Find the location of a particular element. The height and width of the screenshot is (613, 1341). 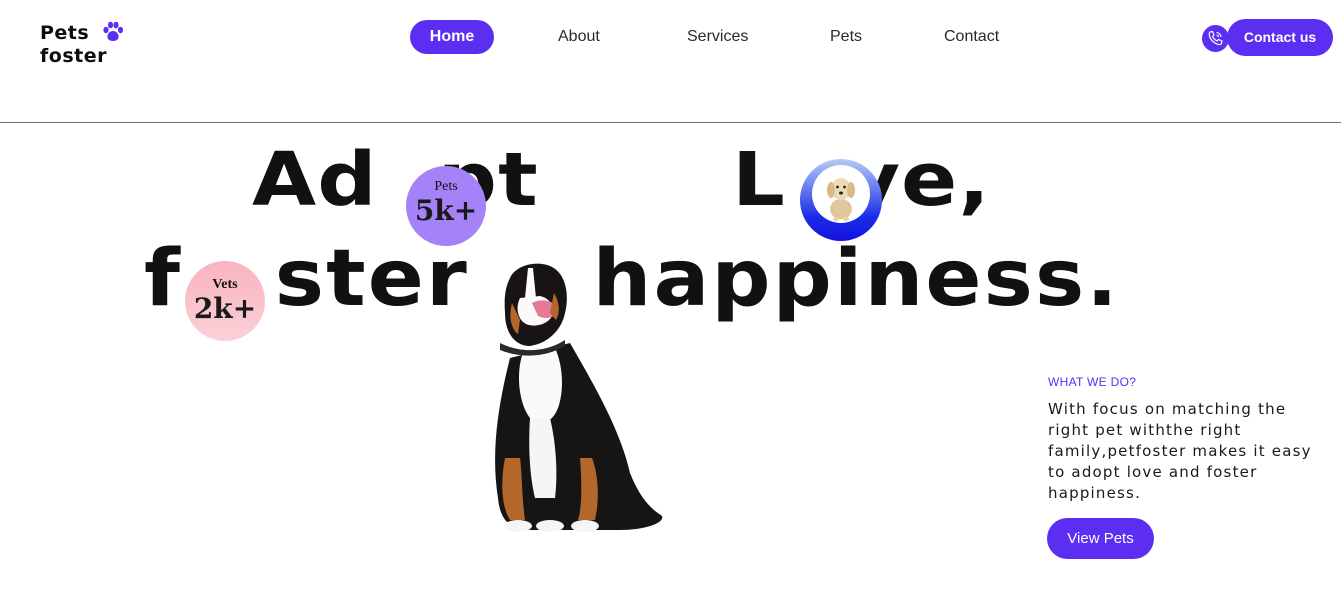

view-pets-button: View Pets is located at coordinates (1100, 538).